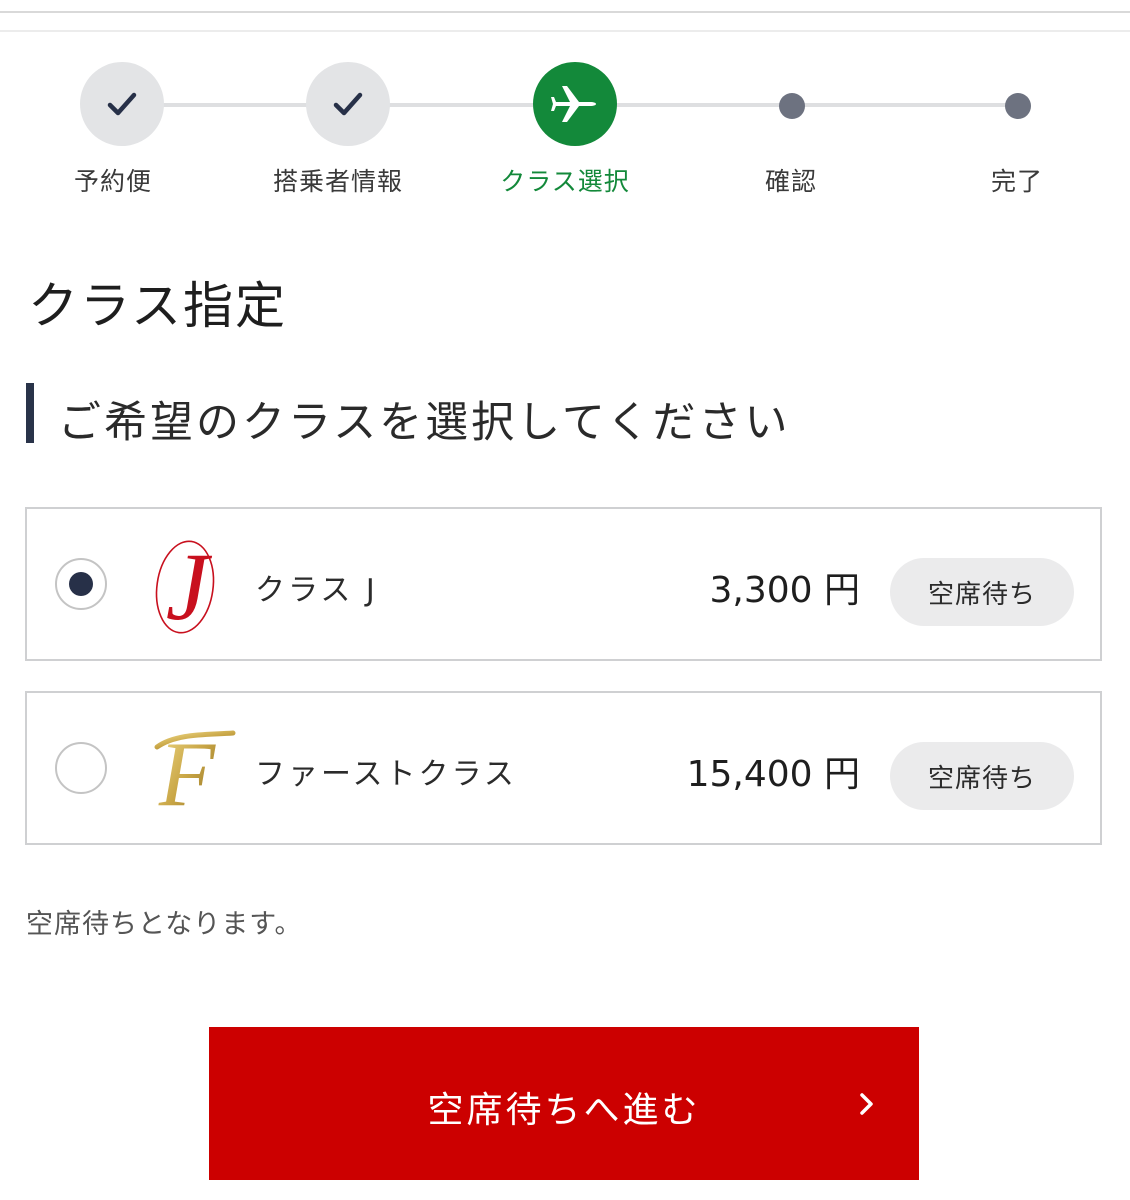 The width and height of the screenshot is (1130, 1200). I want to click on class-j-status-badge: 空席待ち, so click(982, 592).